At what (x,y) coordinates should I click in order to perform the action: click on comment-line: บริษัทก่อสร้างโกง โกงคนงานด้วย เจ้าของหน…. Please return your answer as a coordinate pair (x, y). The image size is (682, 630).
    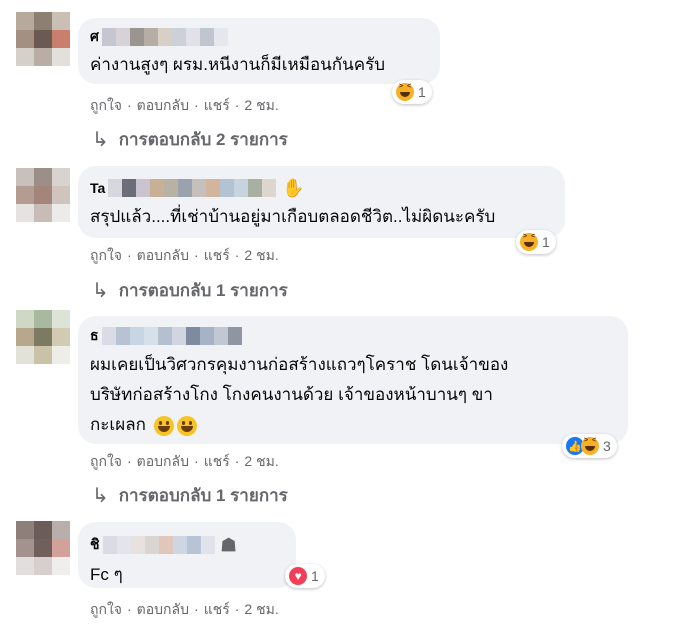
    Looking at the image, I should click on (291, 394).